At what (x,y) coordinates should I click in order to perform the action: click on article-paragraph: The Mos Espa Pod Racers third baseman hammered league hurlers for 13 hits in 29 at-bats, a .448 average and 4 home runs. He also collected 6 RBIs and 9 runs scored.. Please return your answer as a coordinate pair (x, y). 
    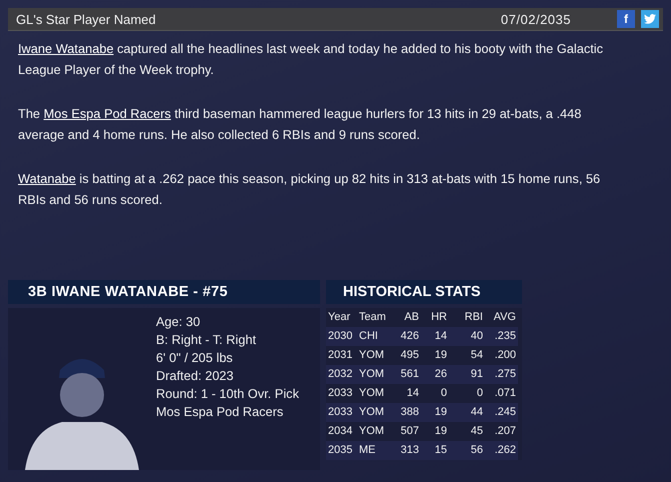
    Looking at the image, I should click on (300, 124).